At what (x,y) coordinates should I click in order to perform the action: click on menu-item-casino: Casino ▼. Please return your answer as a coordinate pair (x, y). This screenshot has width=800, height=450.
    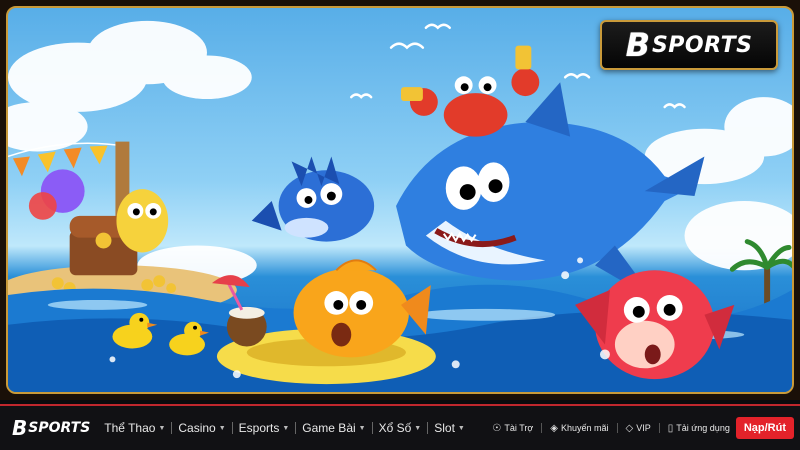
    Looking at the image, I should click on (201, 428).